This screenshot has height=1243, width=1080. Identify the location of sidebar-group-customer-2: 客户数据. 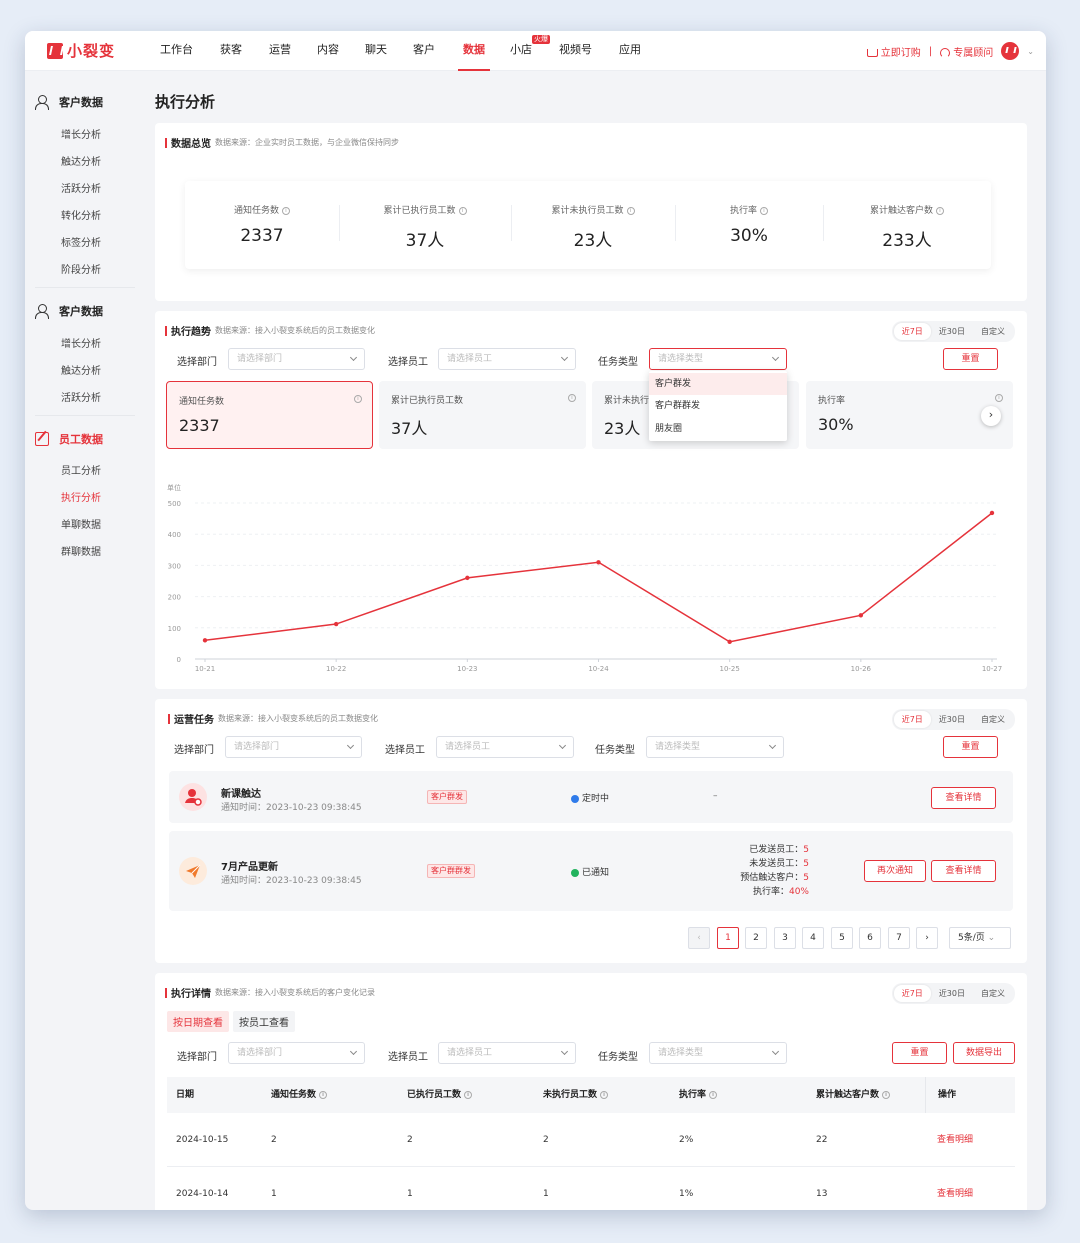
(69, 311).